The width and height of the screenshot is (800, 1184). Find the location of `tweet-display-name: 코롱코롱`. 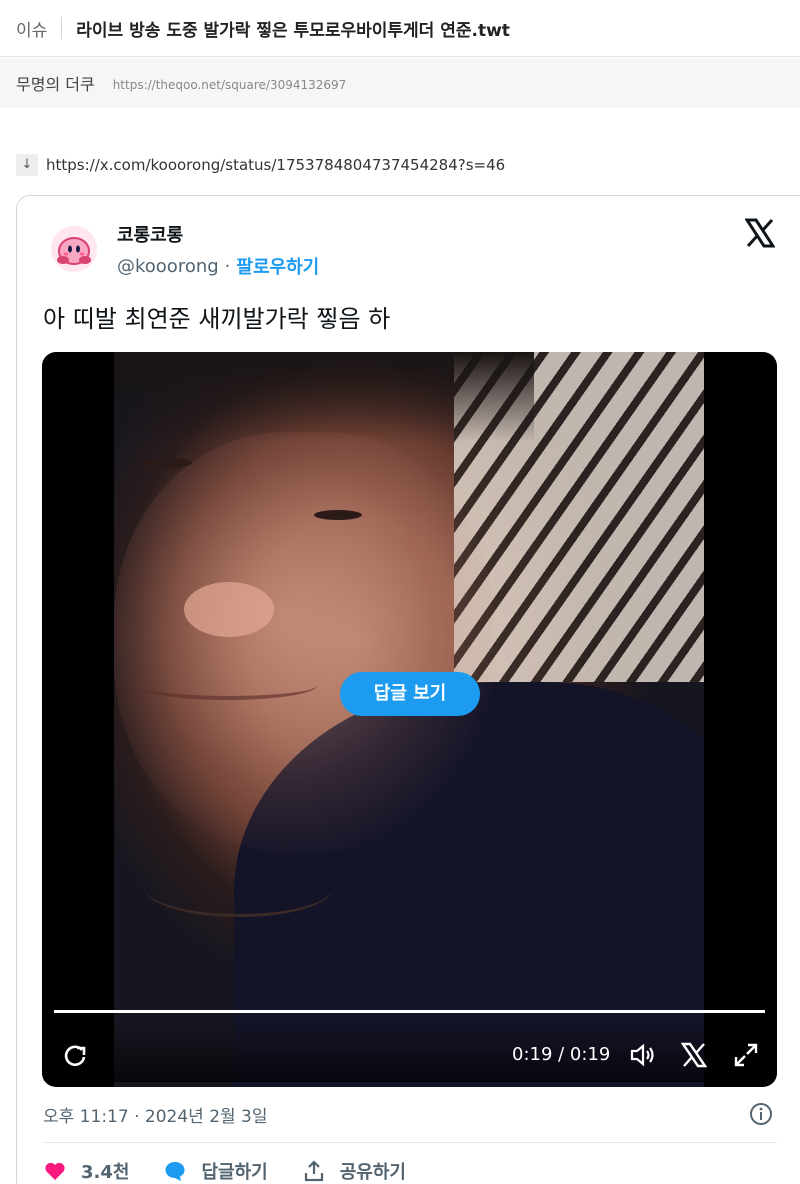

tweet-display-name: 코롱코롱 is located at coordinates (150, 234).